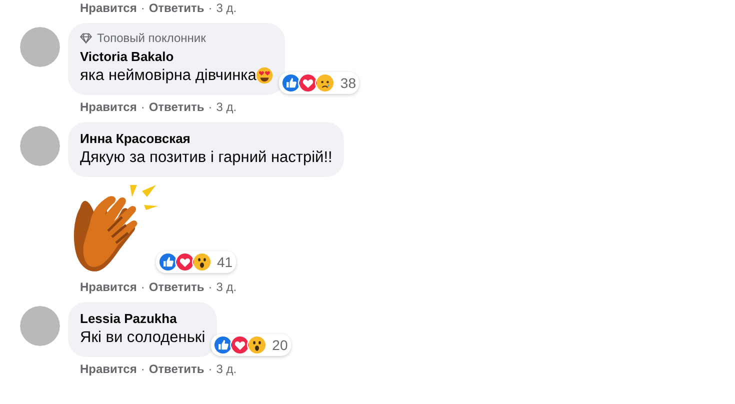  I want to click on author-name: Lessia Pazukha, so click(143, 318).